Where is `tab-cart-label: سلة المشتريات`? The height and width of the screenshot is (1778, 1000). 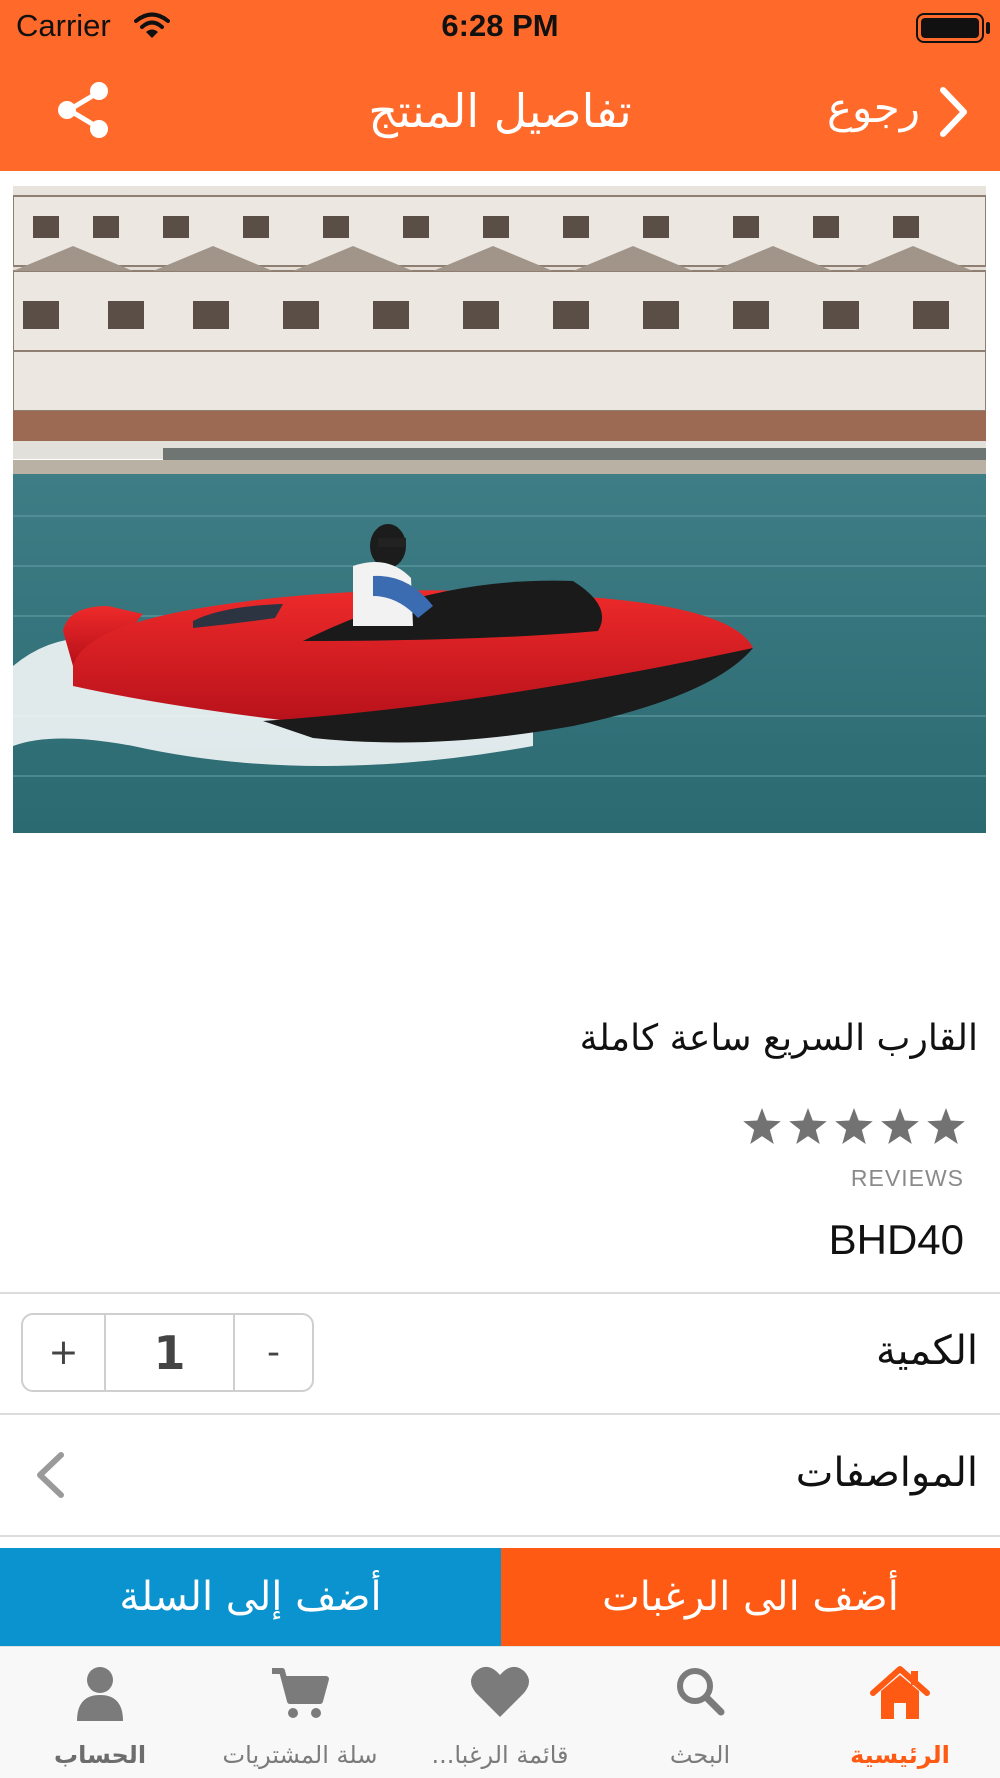 tab-cart-label: سلة المشتريات is located at coordinates (300, 1755).